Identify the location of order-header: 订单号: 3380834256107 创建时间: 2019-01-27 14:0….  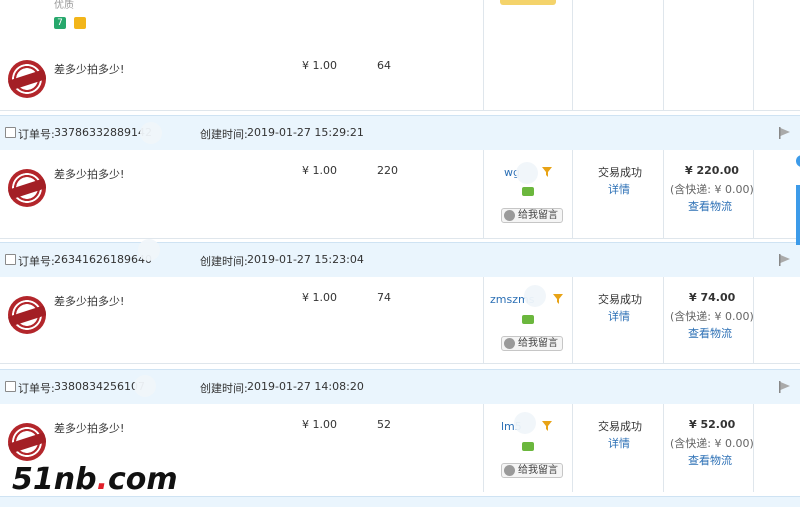
(400, 387).